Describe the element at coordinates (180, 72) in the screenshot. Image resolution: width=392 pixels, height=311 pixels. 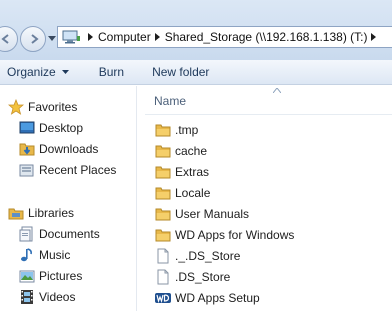
I see `new-folder-button: New folder` at that location.